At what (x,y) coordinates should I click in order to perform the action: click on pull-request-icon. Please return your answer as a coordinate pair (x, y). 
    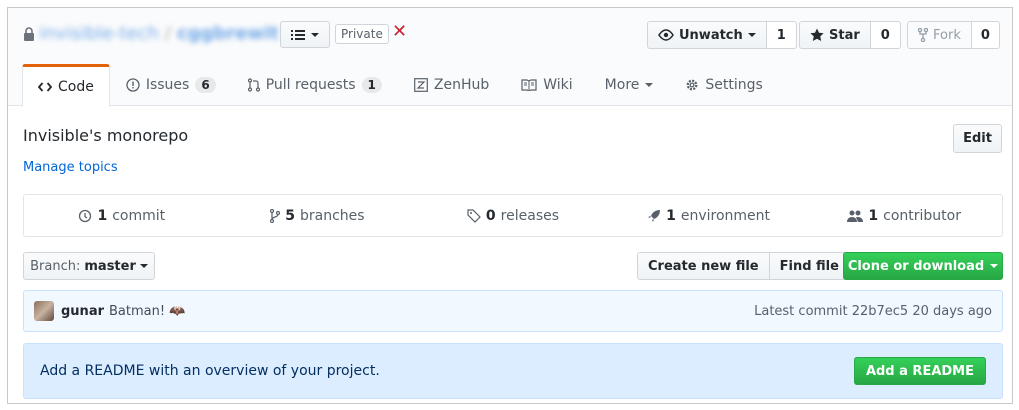
    Looking at the image, I should click on (253, 85).